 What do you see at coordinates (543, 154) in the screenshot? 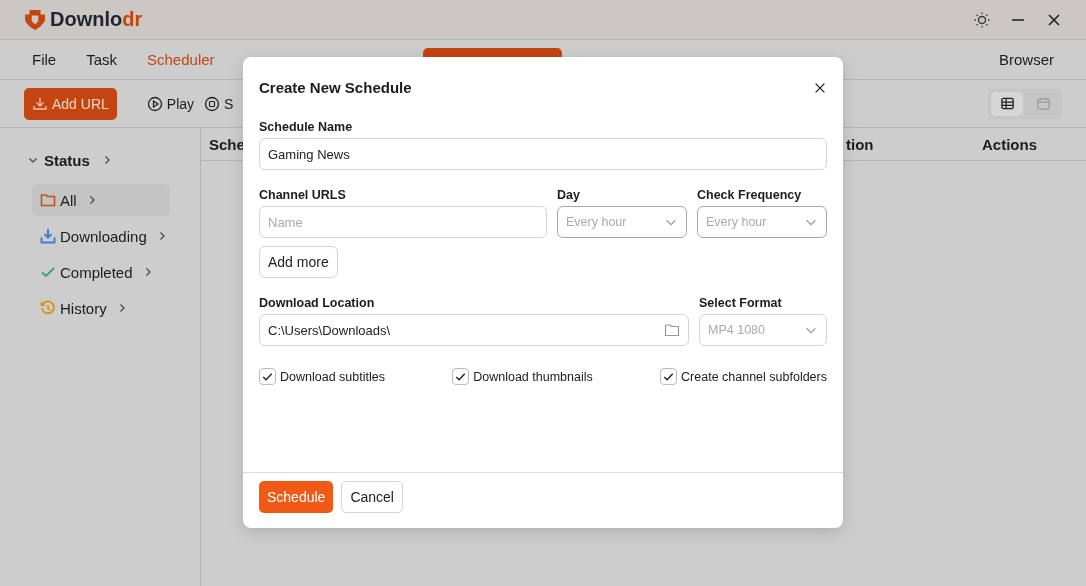
I see `schedule-name-field: Gaming News` at bounding box center [543, 154].